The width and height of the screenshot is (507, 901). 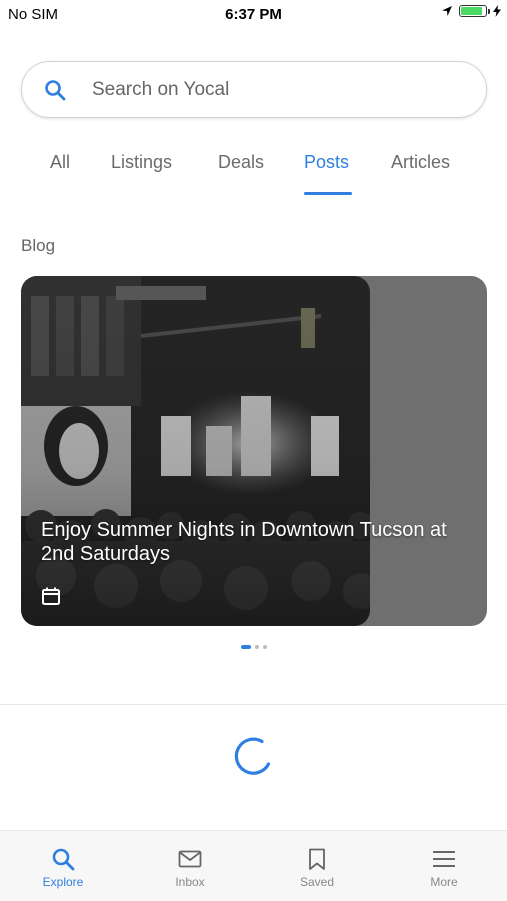 I want to click on nav-inbox-label: Inbox, so click(x=190, y=882).